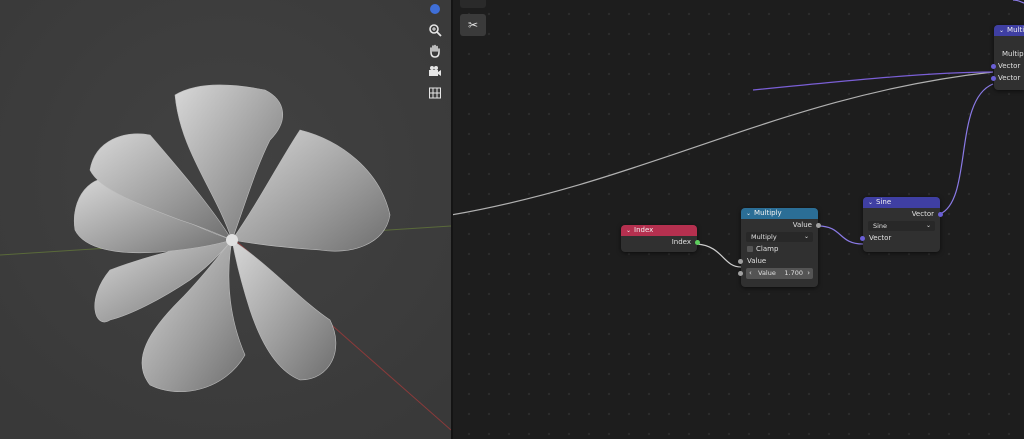  What do you see at coordinates (435, 51) in the screenshot?
I see `hand-pan-icon` at bounding box center [435, 51].